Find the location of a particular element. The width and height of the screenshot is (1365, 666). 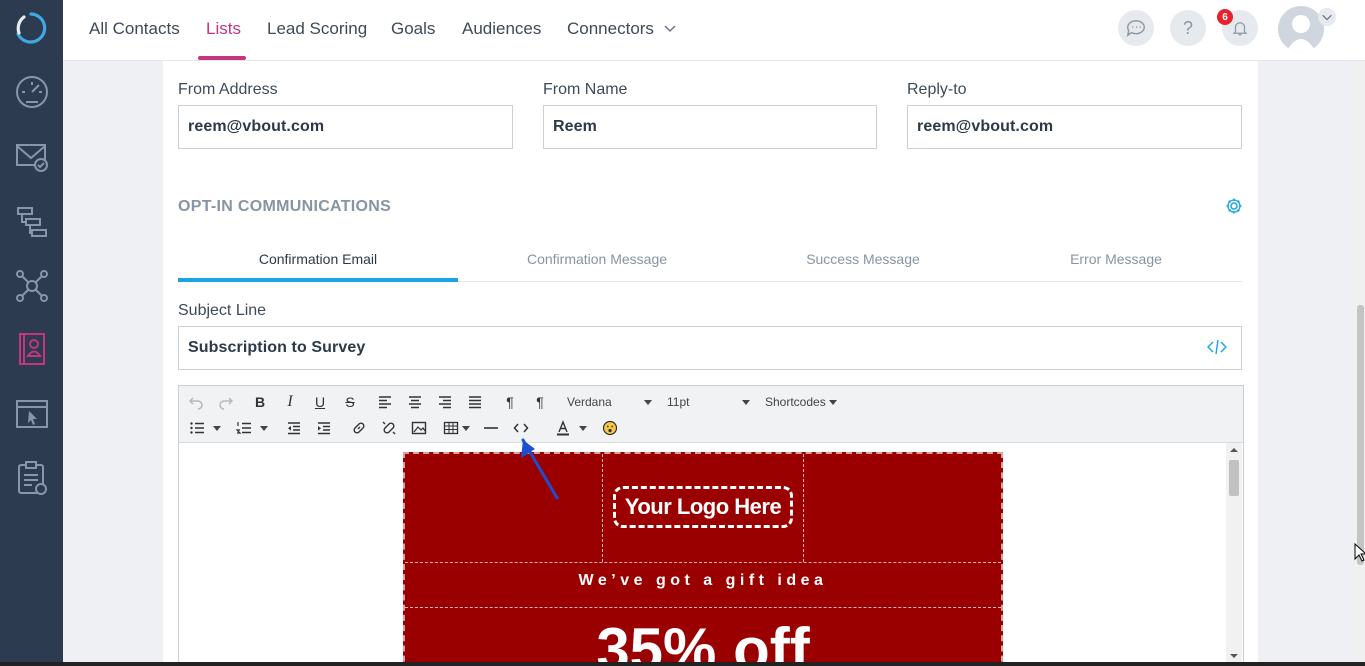

sidebar-item-contacts is located at coordinates (32, 348).